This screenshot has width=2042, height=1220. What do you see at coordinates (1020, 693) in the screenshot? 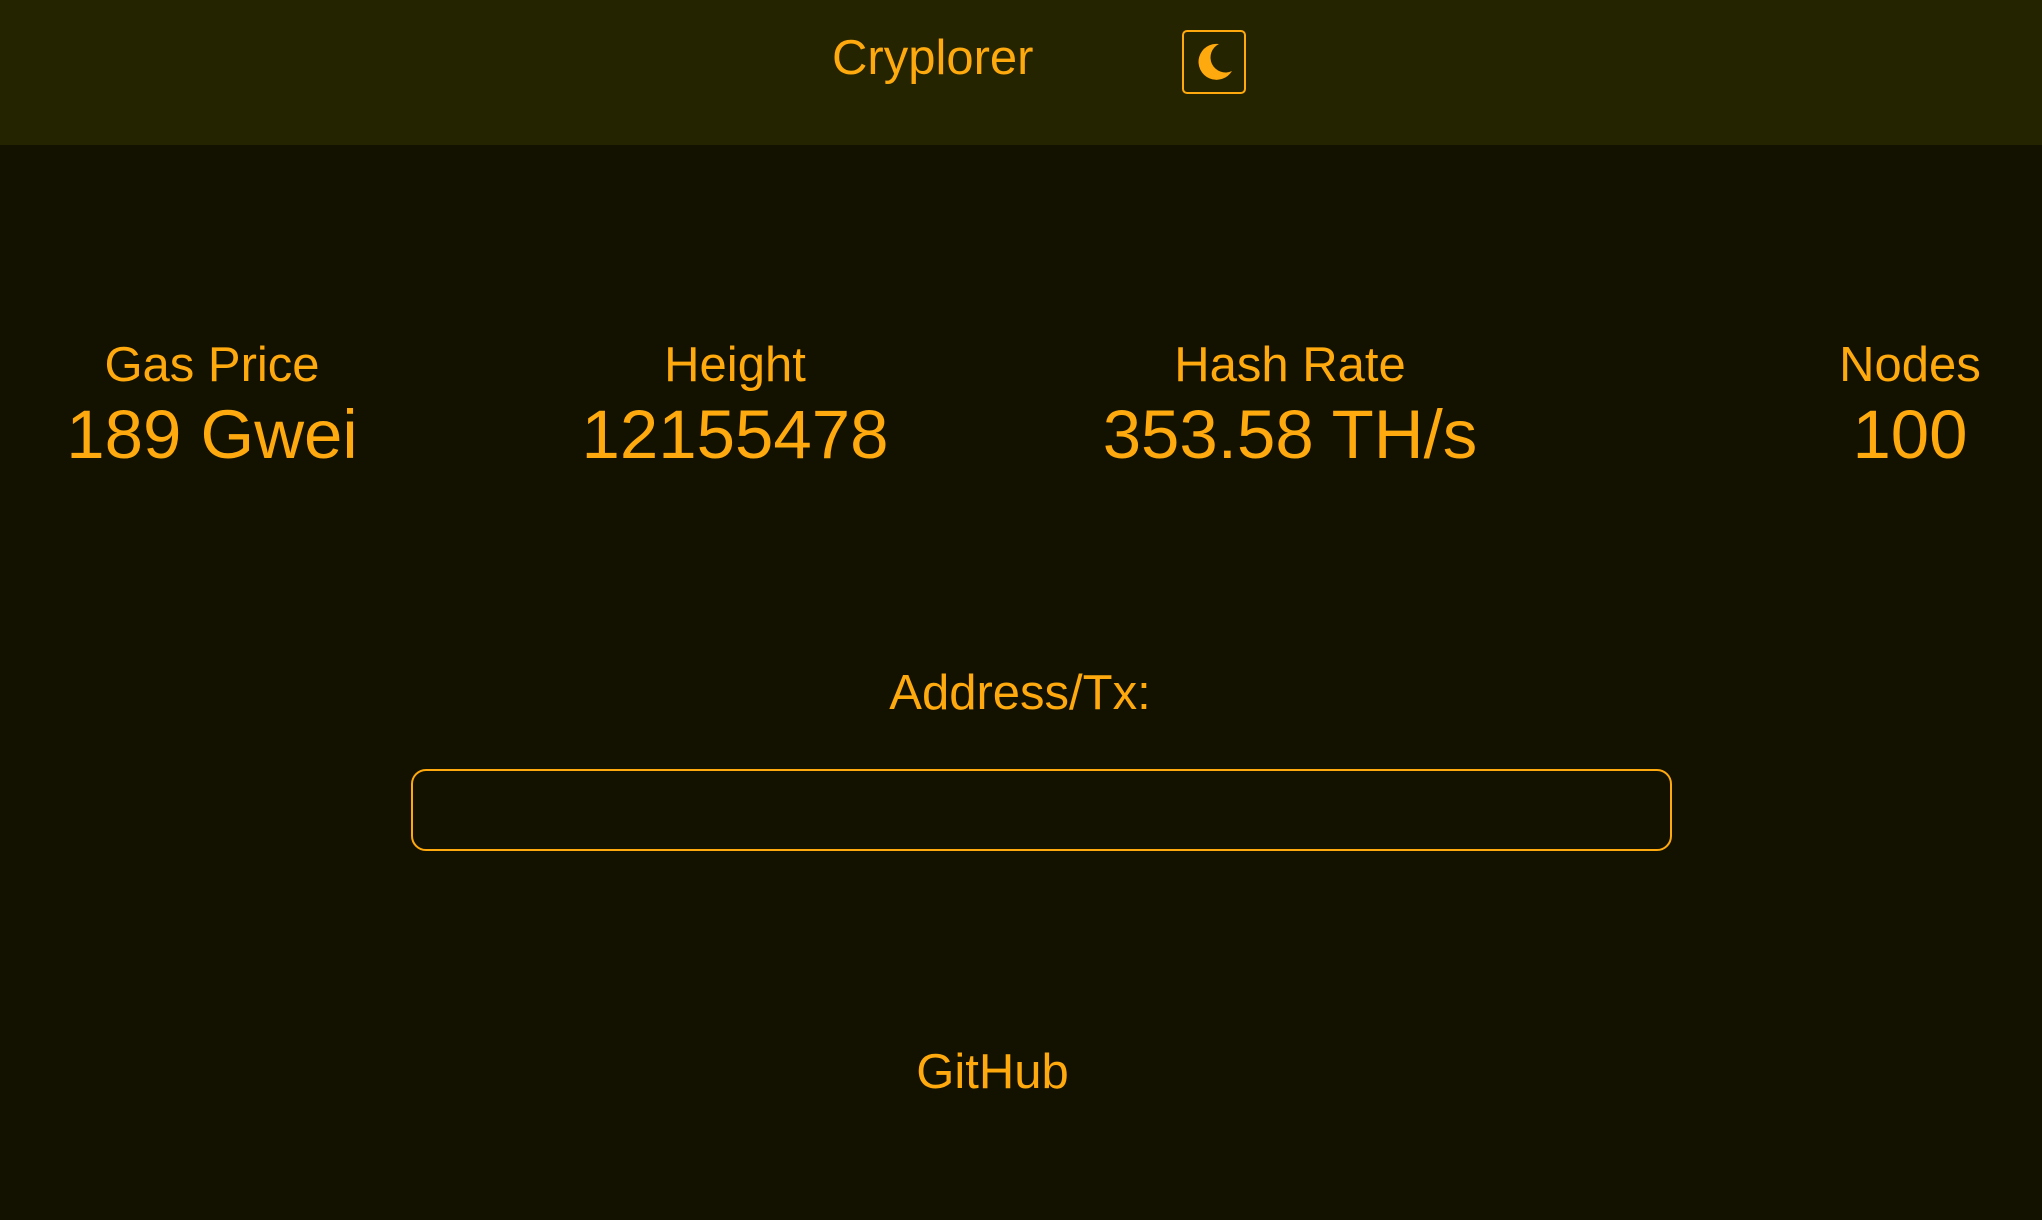
I see `search-label: Address/Tx:` at bounding box center [1020, 693].